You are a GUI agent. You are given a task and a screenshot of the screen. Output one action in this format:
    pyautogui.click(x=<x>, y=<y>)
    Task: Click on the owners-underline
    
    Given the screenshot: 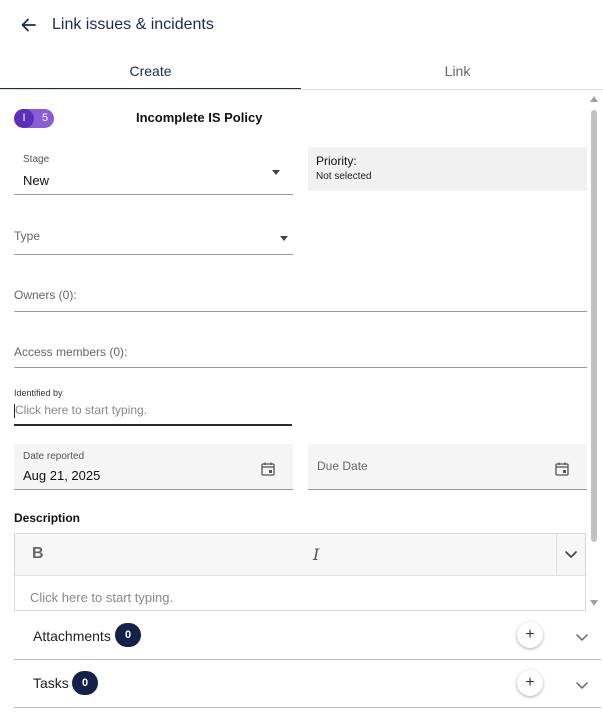 What is the action you would take?
    pyautogui.click(x=300, y=311)
    